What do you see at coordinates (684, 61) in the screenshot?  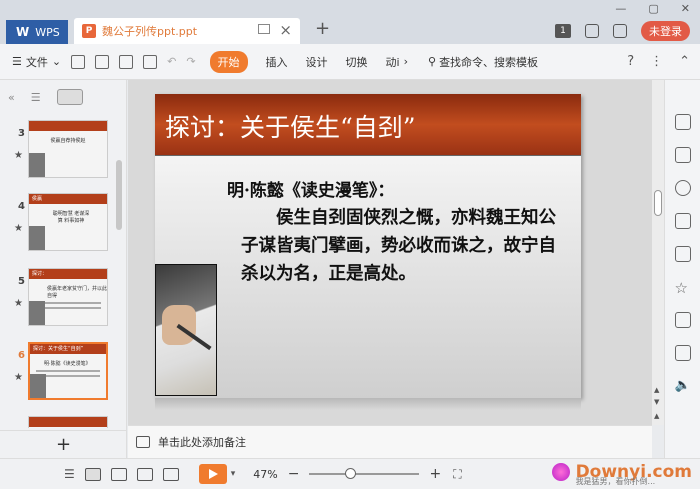 I see `collapse-ribbon-icon: ⌃` at bounding box center [684, 61].